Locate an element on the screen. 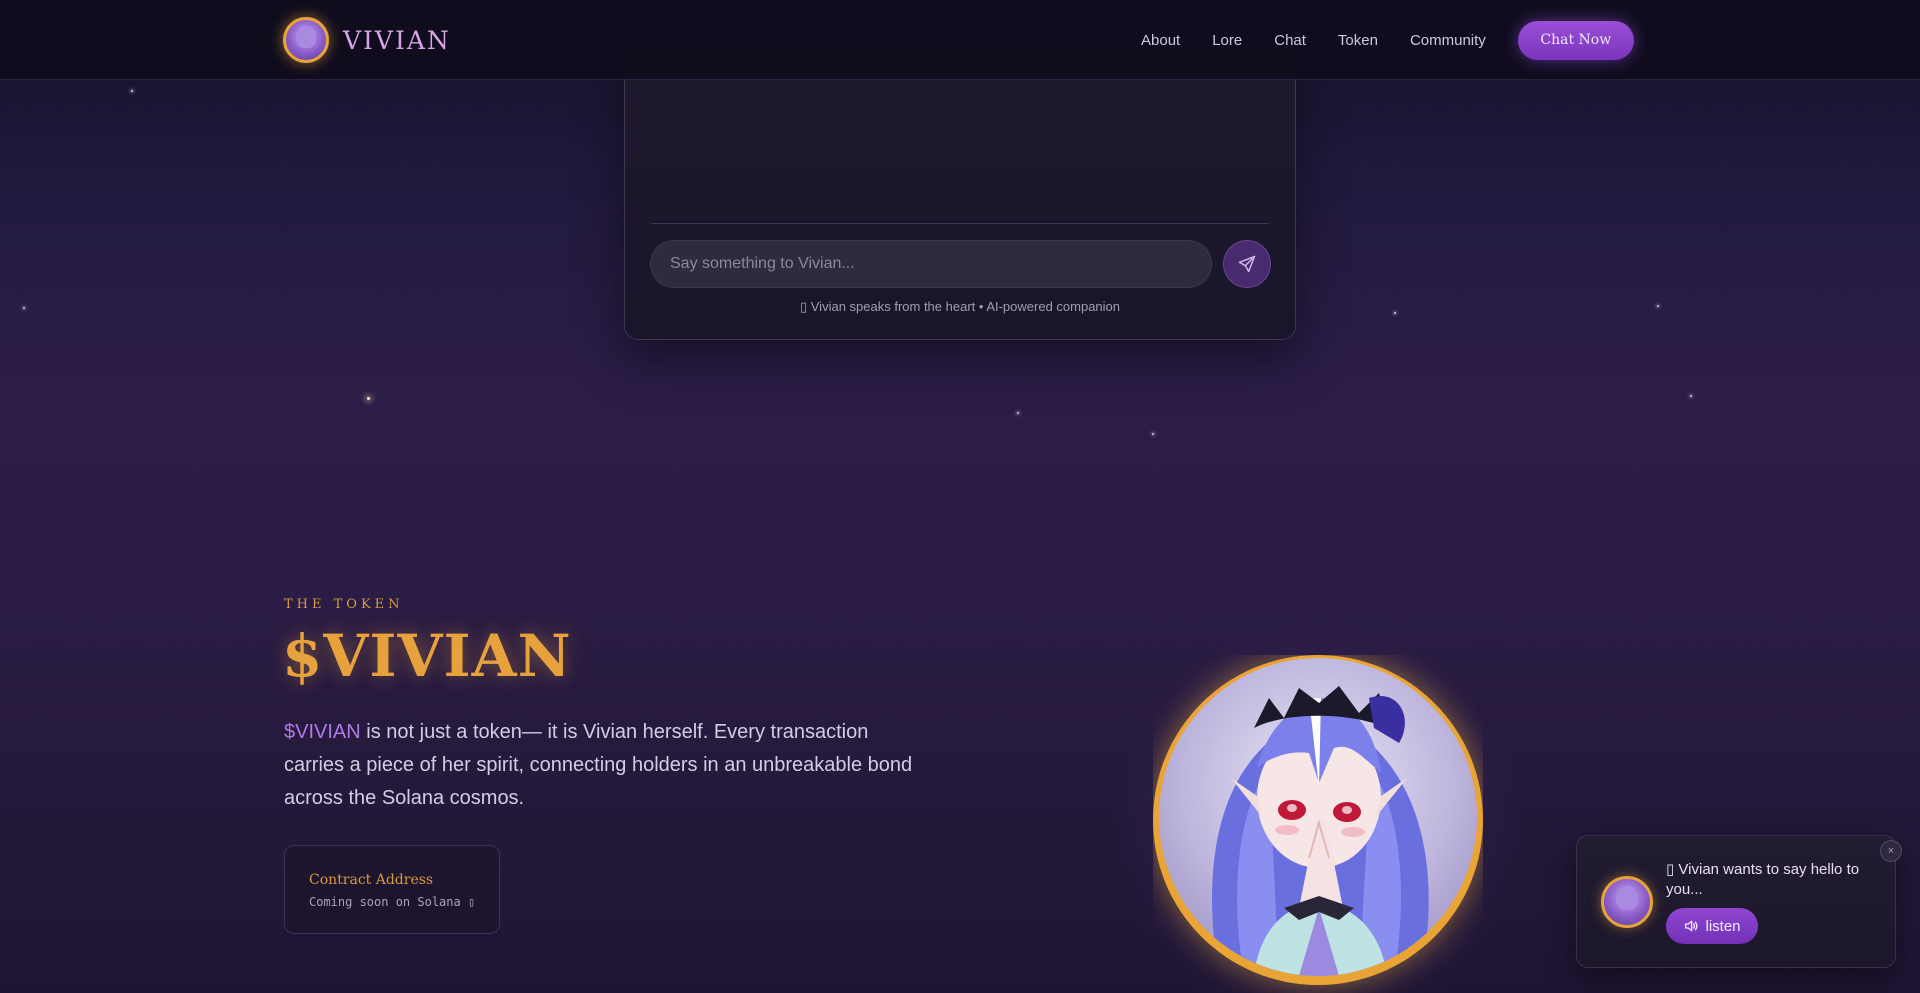  vivian-character-image is located at coordinates (1318, 817).